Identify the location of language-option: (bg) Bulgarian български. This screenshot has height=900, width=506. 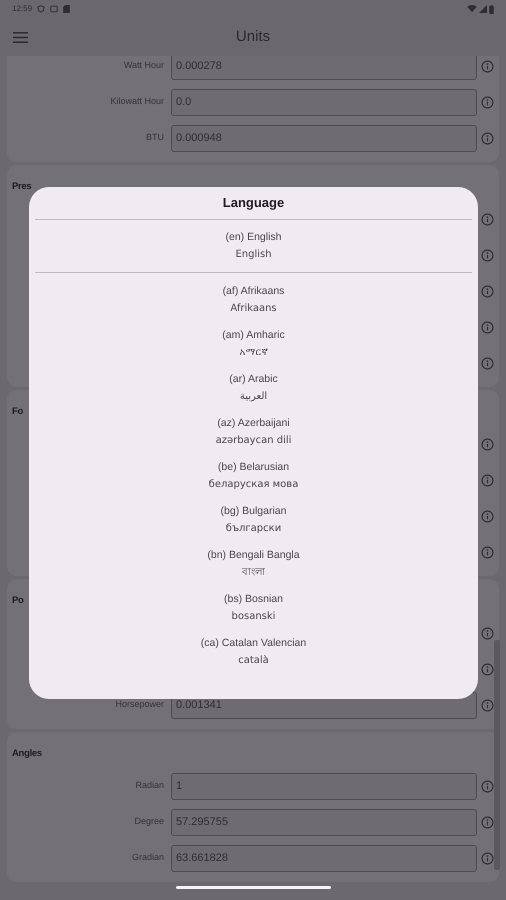
(253, 520).